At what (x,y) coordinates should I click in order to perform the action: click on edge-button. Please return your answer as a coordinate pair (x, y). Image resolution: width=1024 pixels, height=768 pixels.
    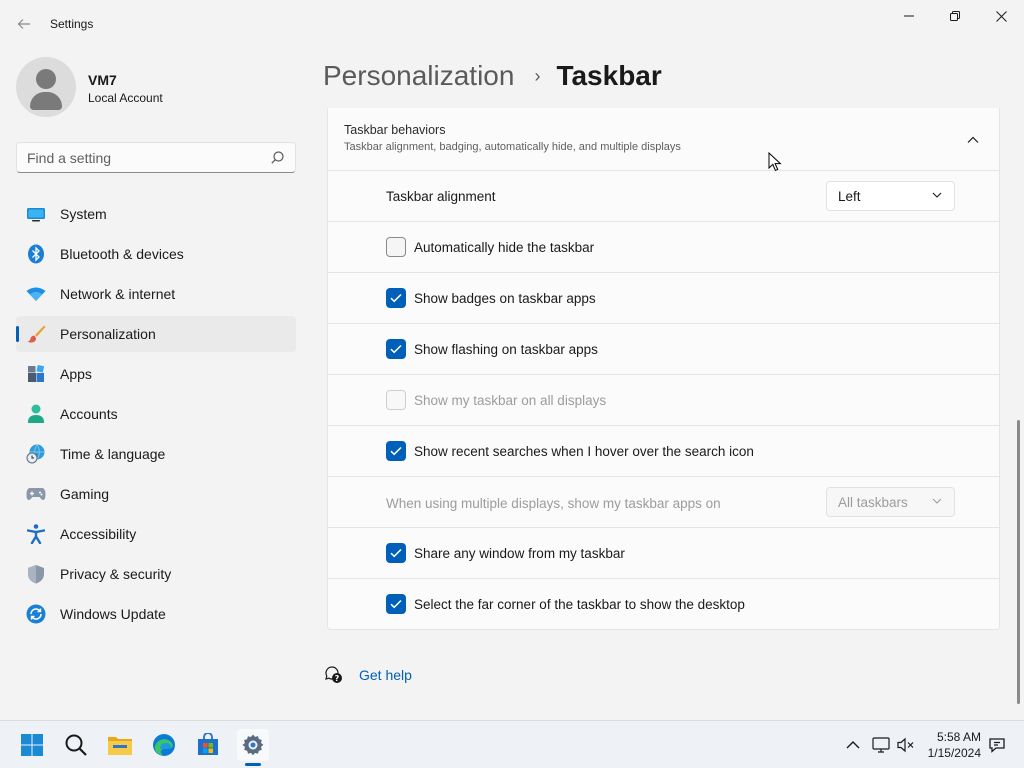
    Looking at the image, I should click on (164, 745).